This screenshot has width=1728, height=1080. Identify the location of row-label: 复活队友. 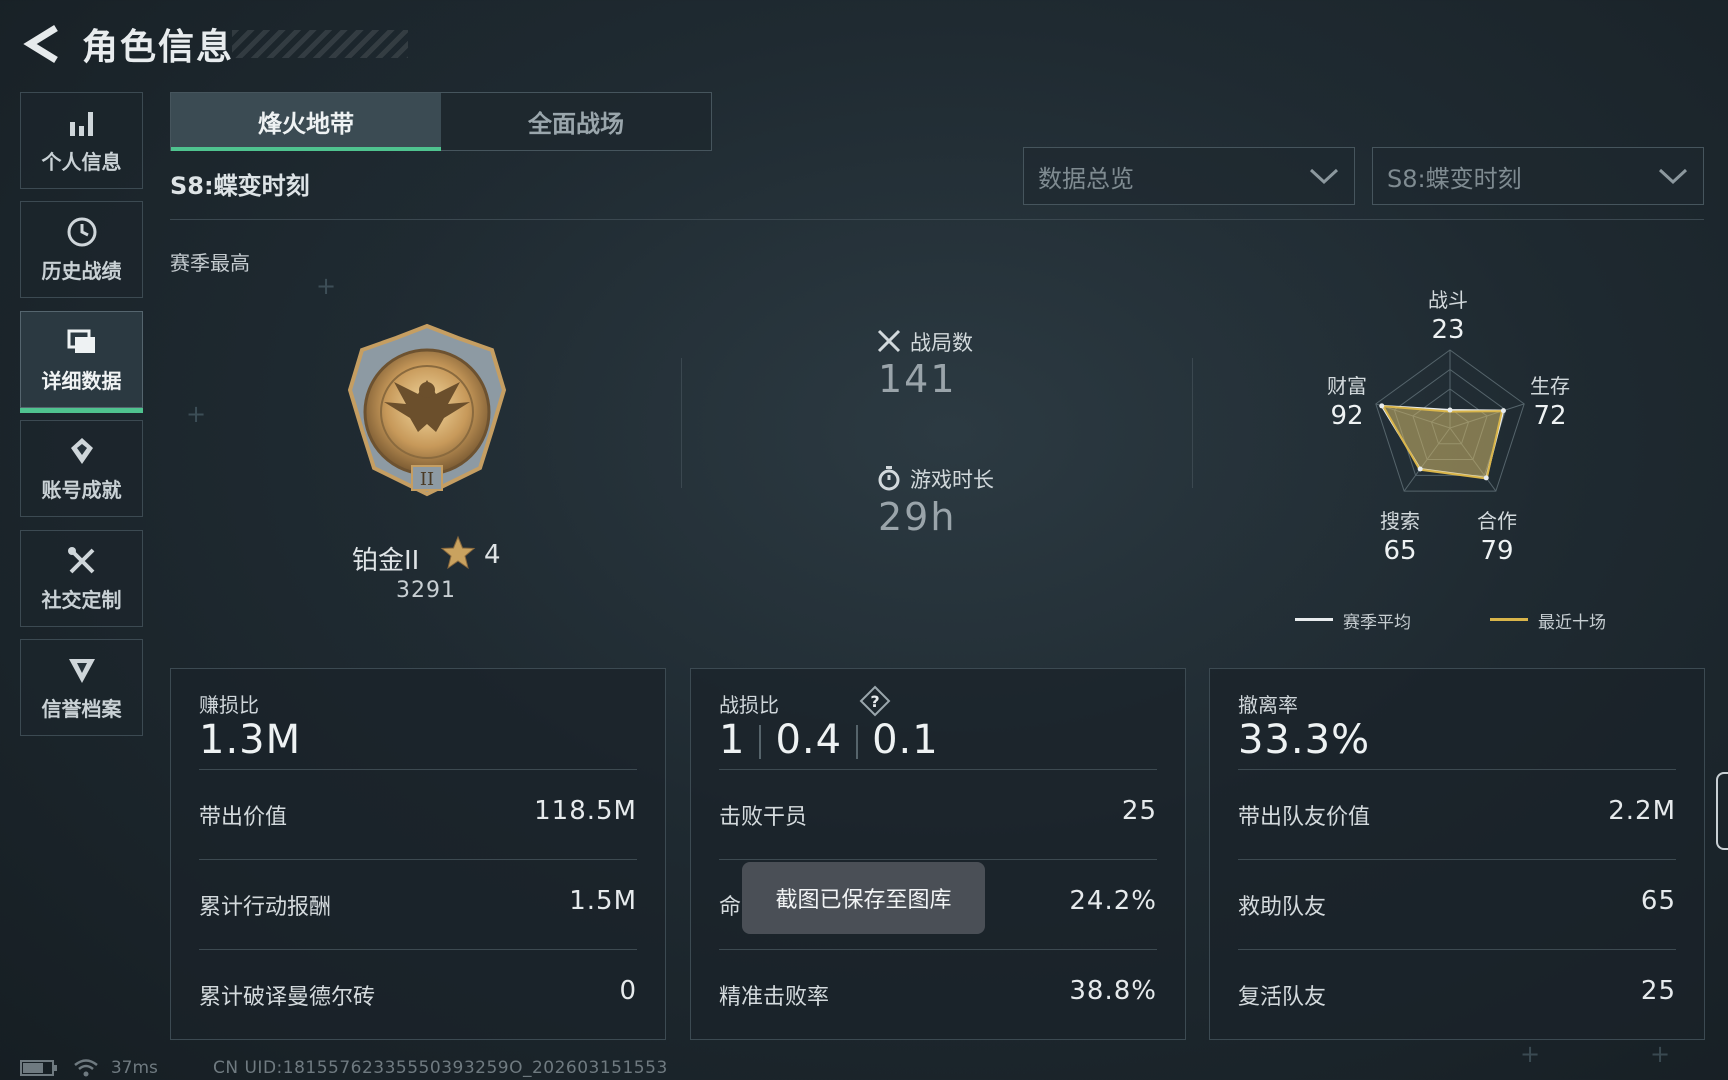
(1282, 997).